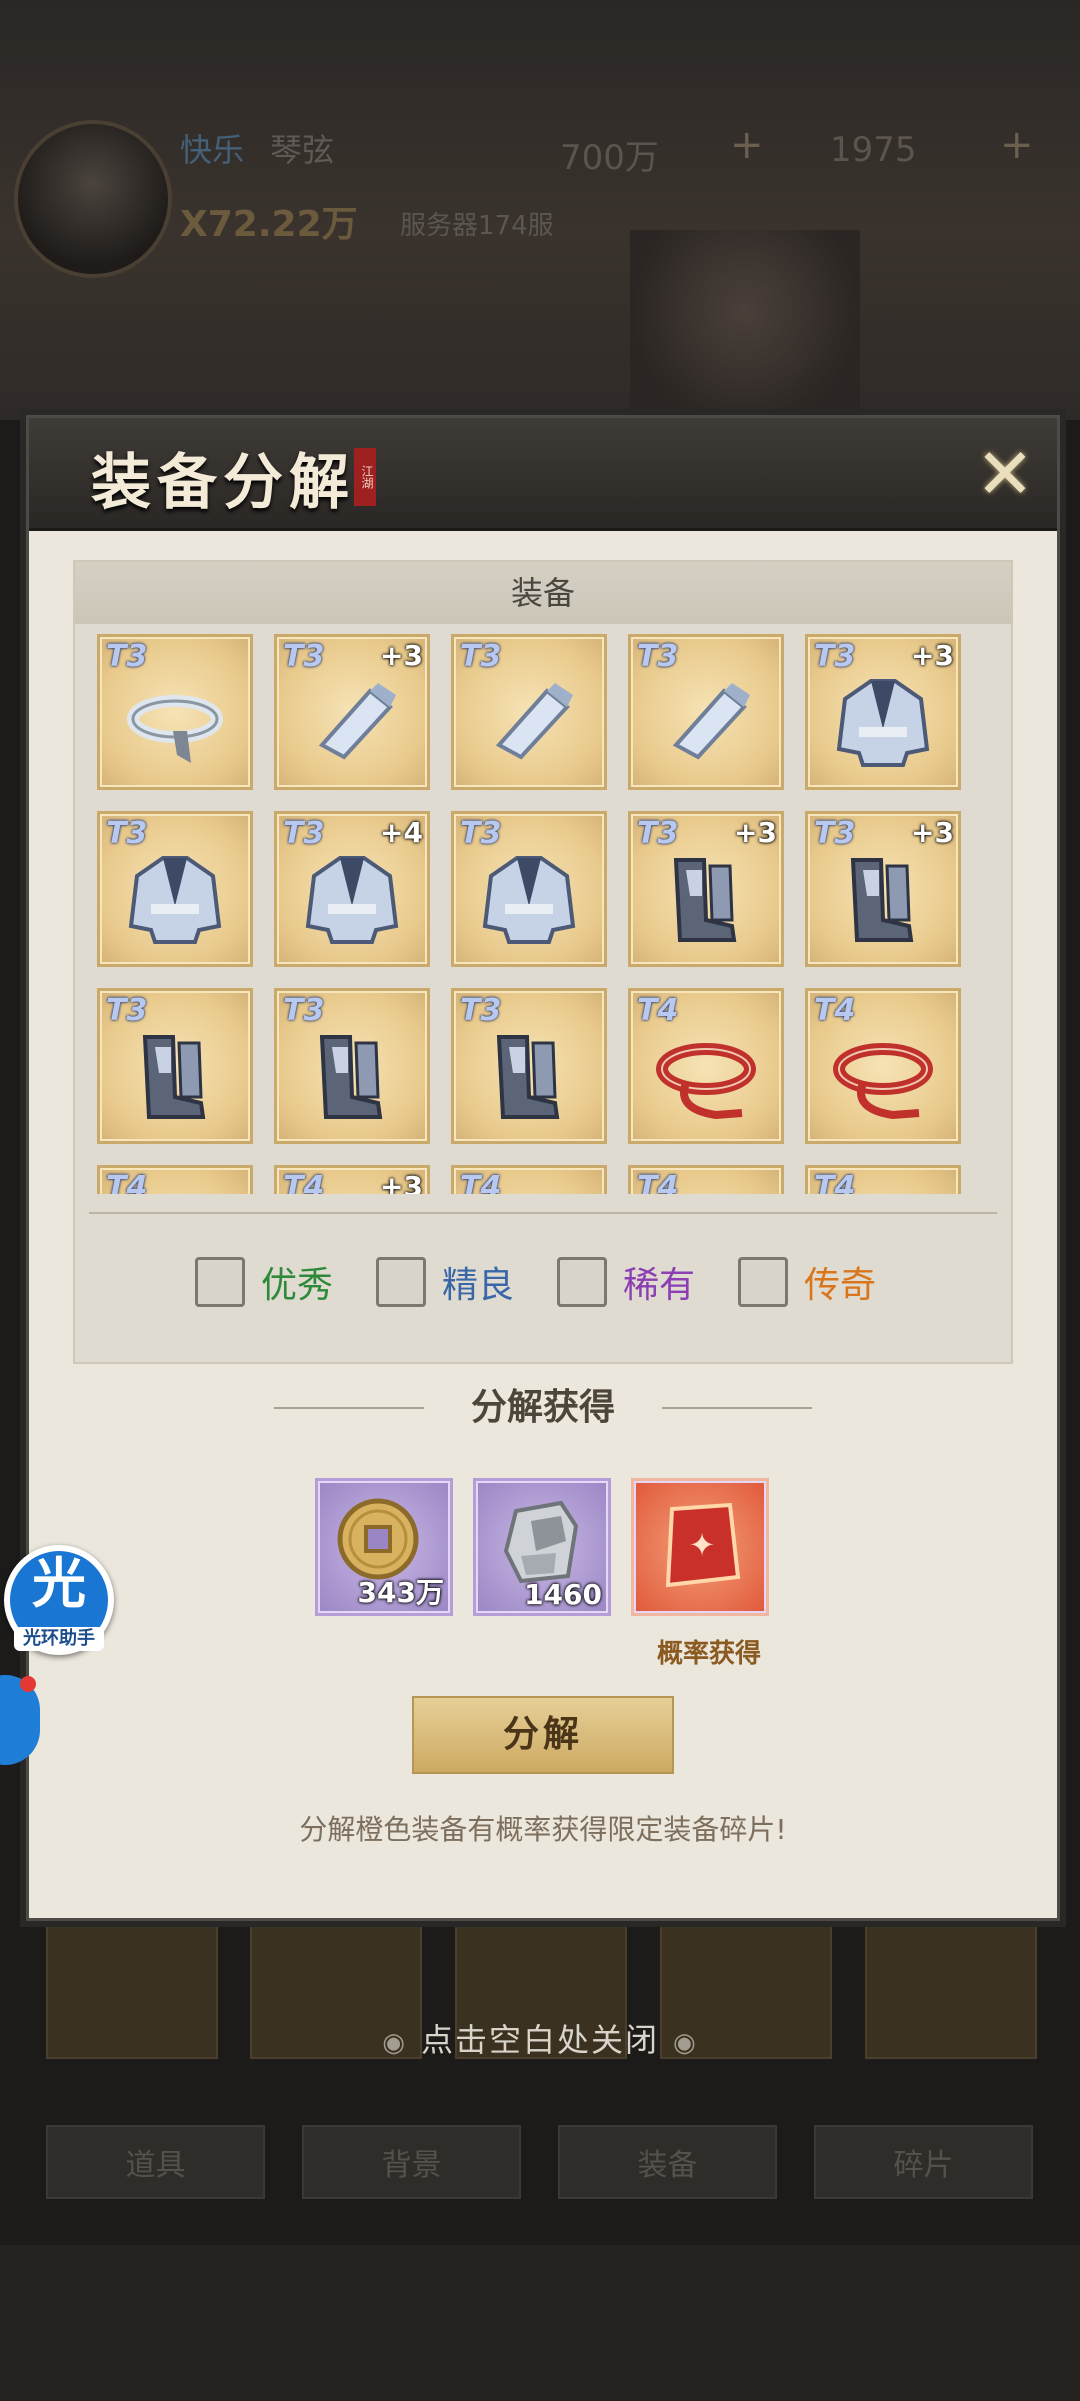  Describe the element at coordinates (478, 1285) in the screenshot. I see `filter-label: 精良` at that location.